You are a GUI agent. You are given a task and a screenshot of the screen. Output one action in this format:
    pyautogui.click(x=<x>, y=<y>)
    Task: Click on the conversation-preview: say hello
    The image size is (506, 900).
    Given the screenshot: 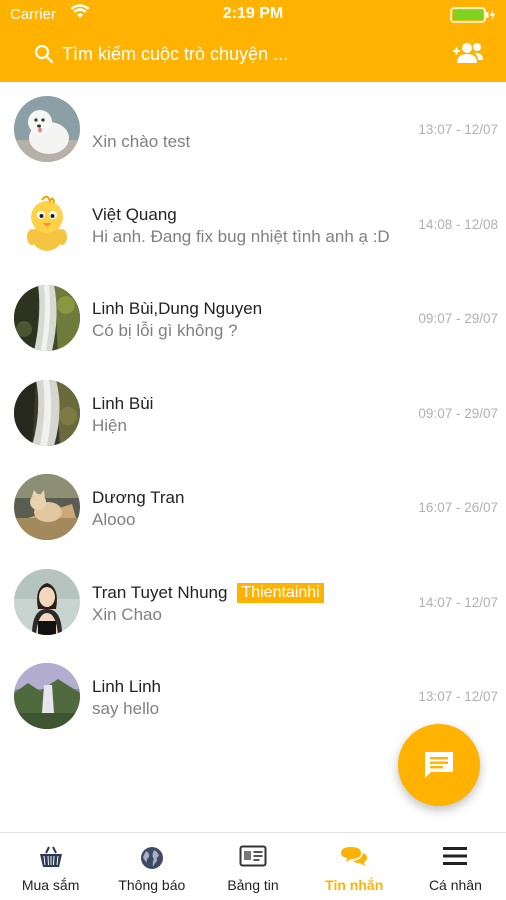 What is the action you would take?
    pyautogui.click(x=126, y=708)
    